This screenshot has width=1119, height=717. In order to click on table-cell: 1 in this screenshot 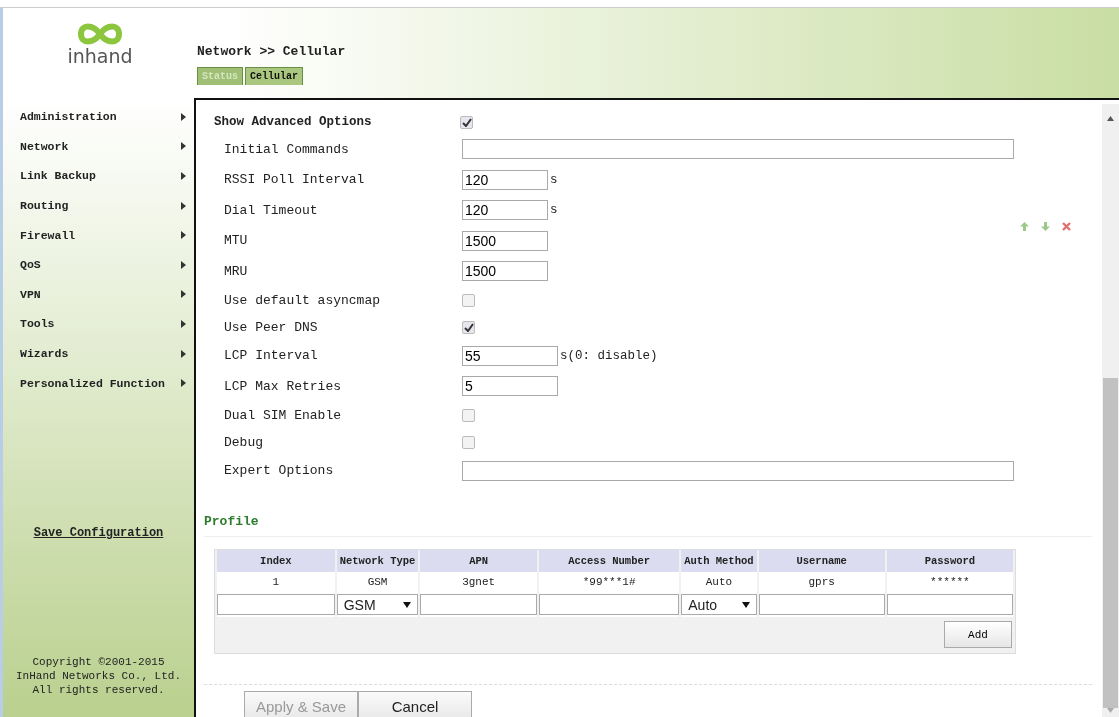, I will do `click(276, 582)`.